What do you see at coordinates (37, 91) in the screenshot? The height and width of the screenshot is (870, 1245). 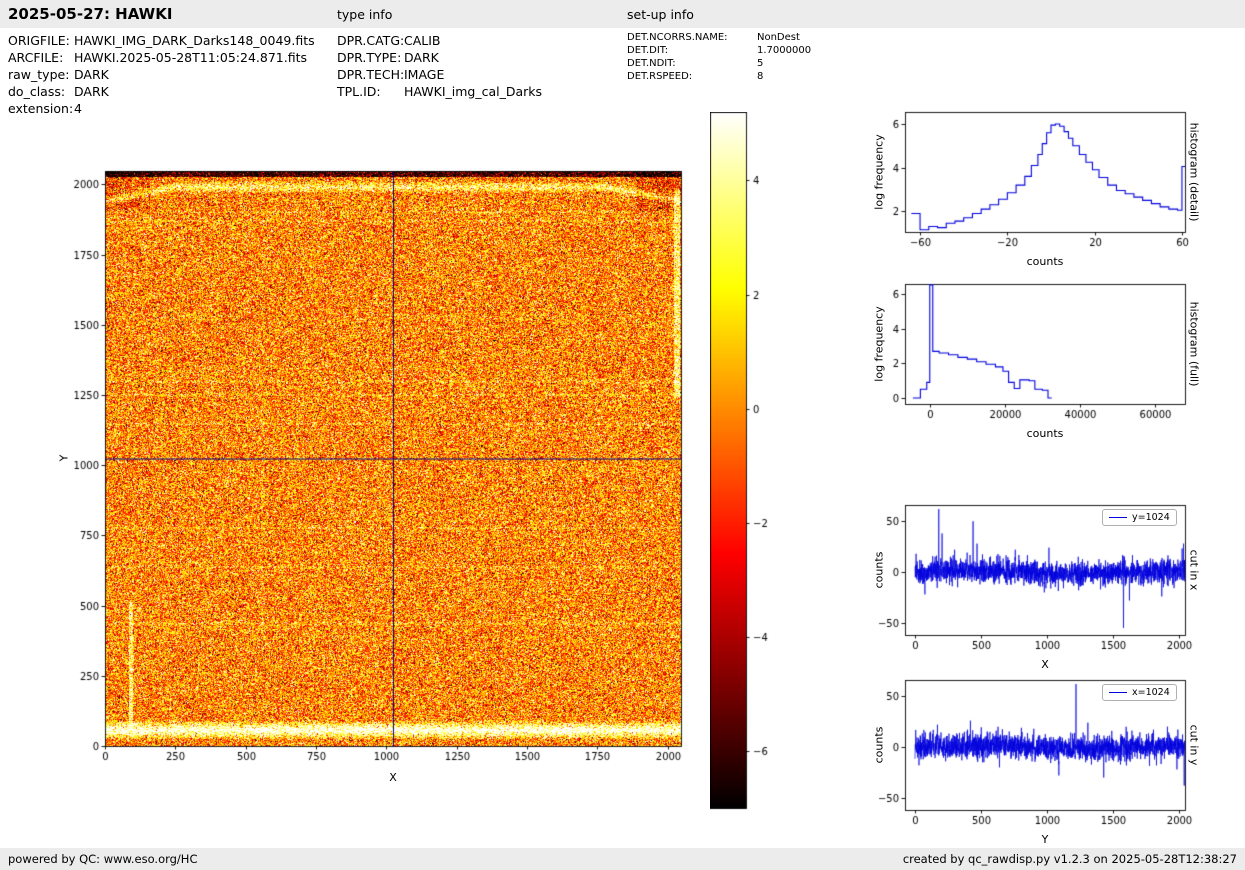 I see `info-label: do_class:` at bounding box center [37, 91].